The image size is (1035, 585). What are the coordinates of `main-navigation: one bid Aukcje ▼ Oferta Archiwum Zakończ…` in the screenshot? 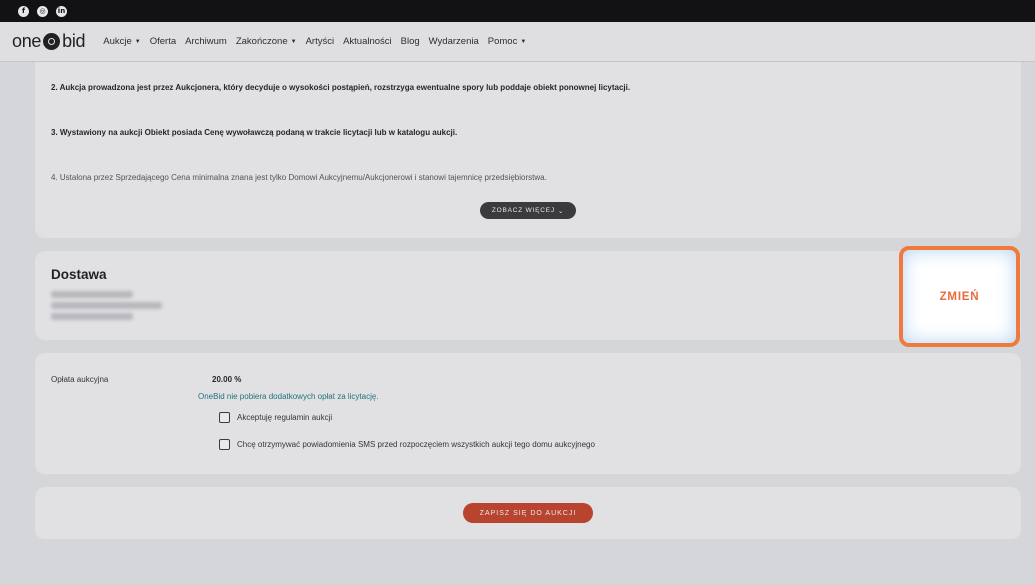 It's located at (517, 42).